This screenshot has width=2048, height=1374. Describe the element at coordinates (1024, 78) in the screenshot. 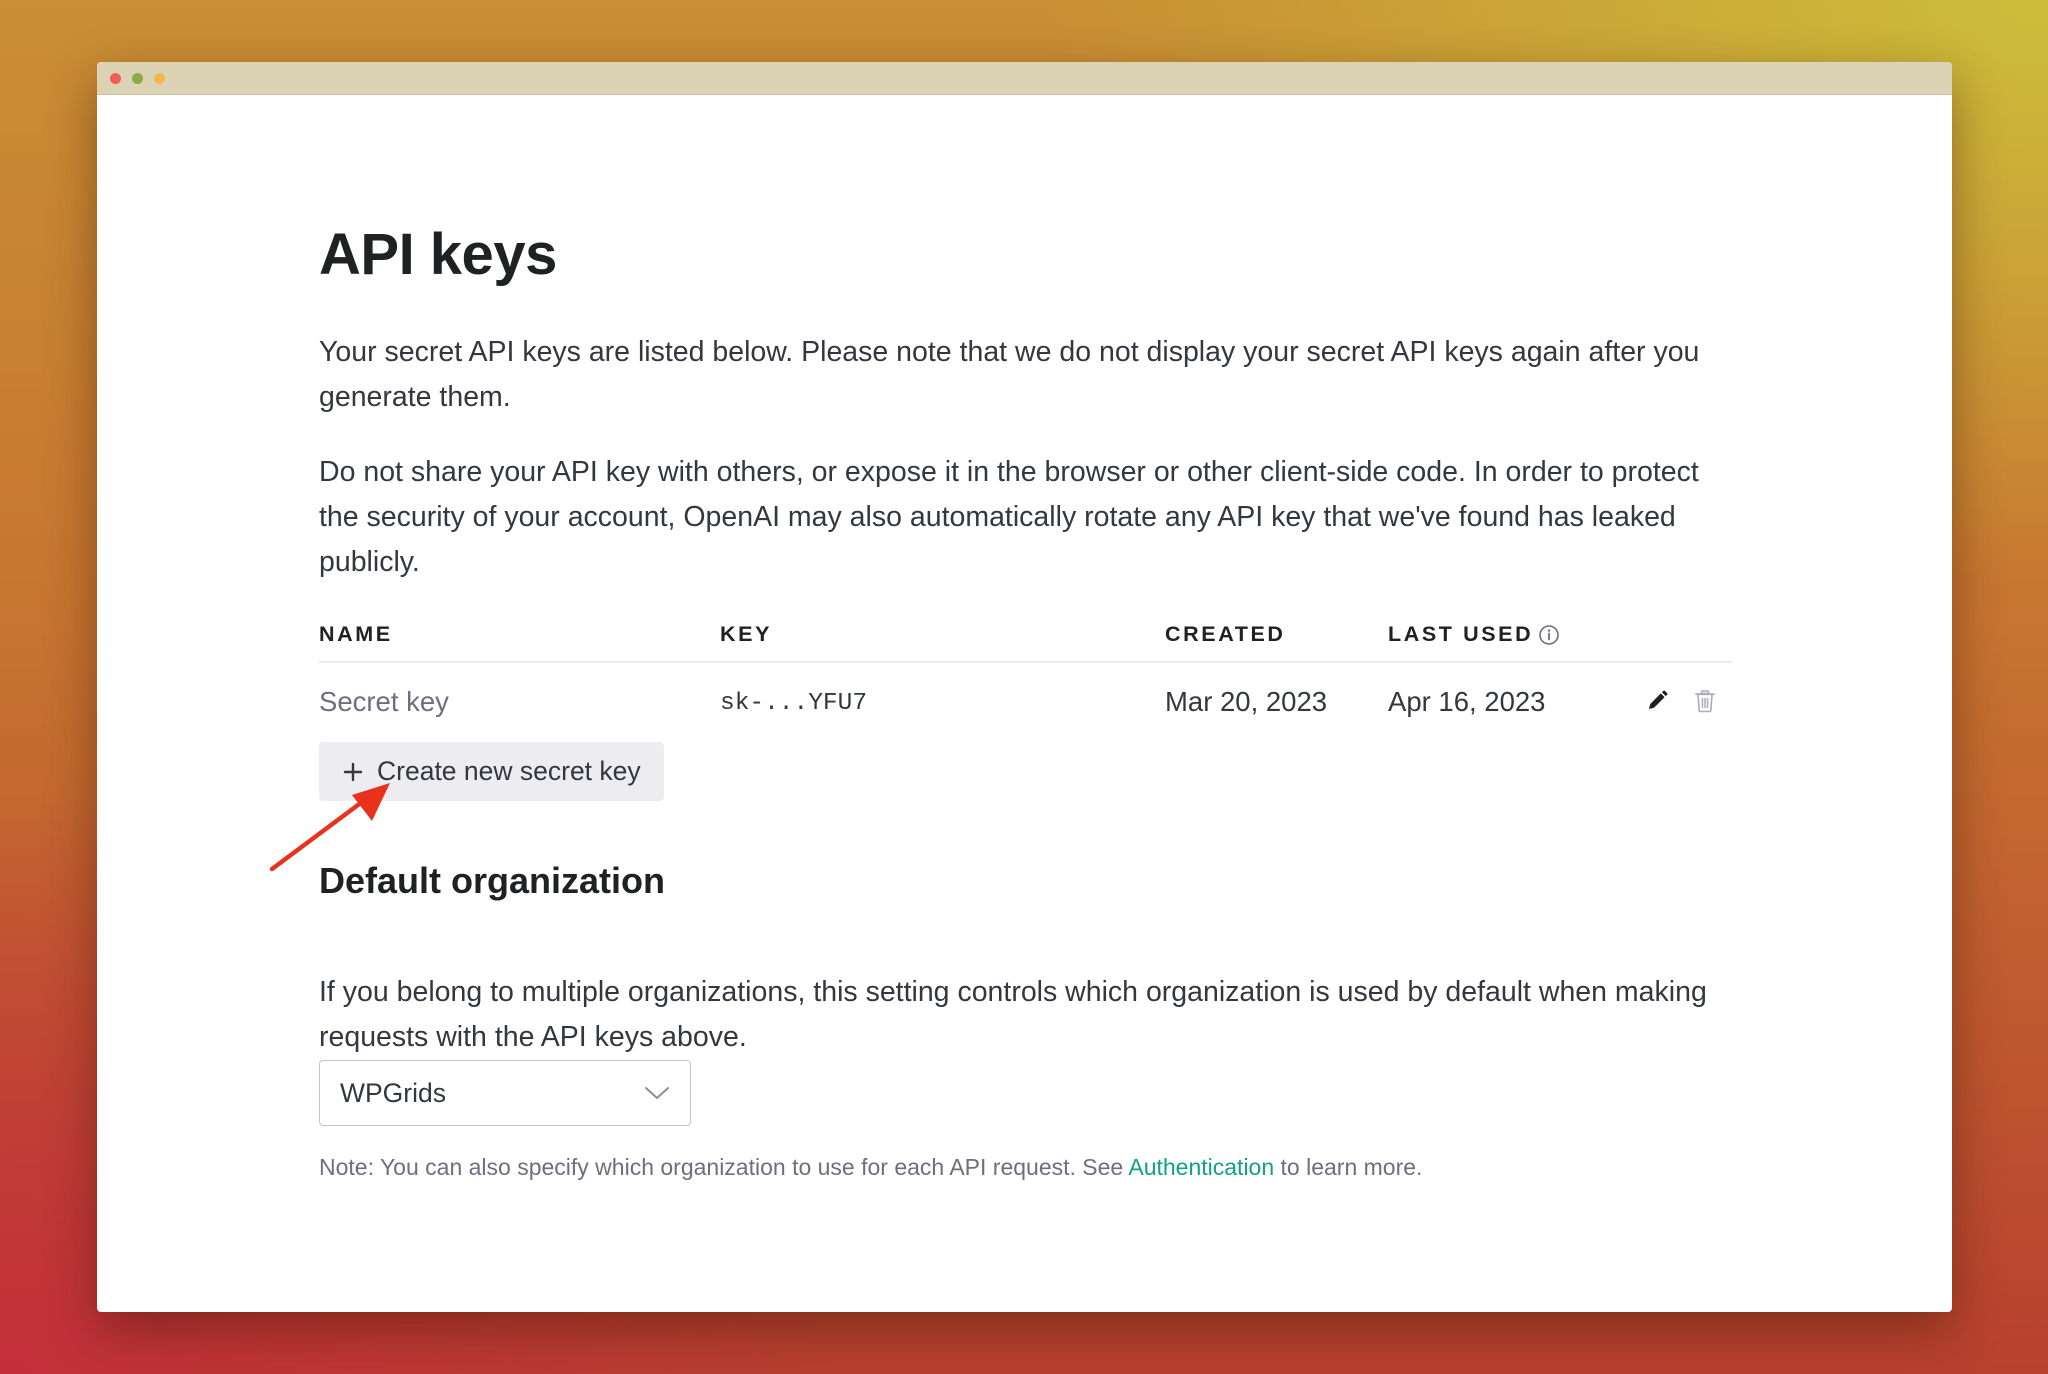

I see `window-titlebar` at that location.